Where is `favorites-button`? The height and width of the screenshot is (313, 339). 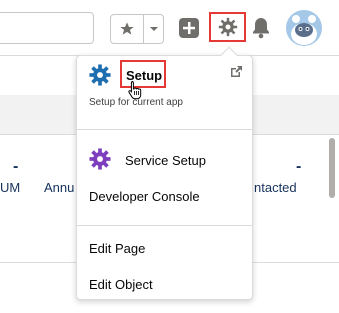 favorites-button is located at coordinates (127, 29).